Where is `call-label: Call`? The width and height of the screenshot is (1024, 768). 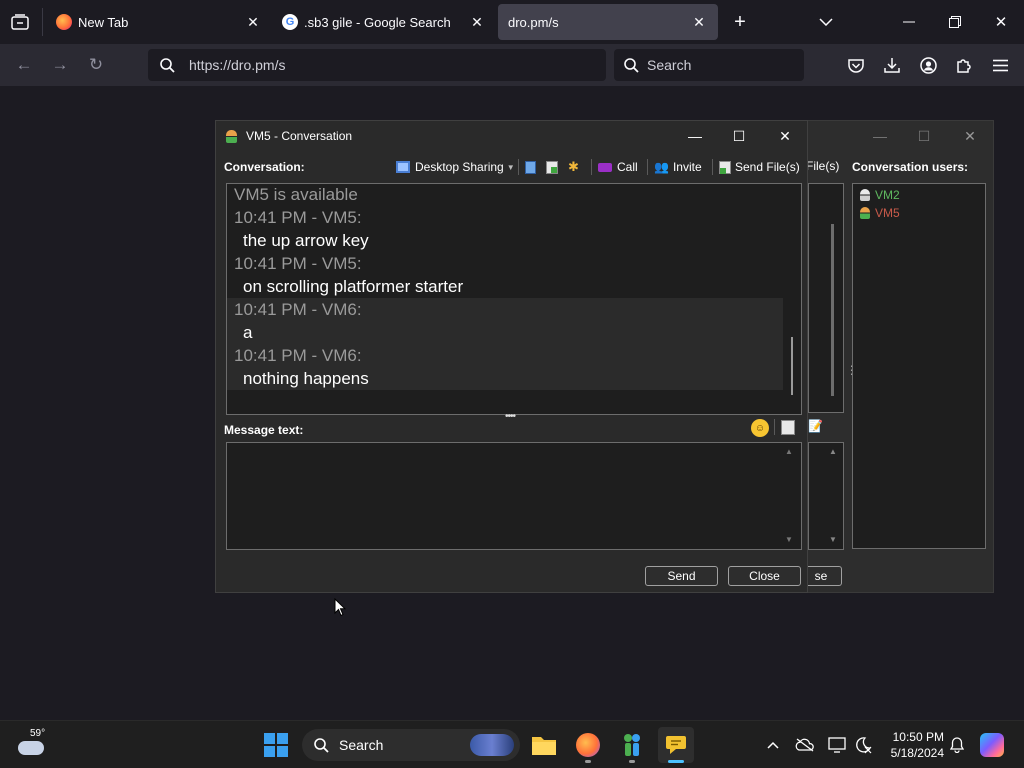
call-label: Call is located at coordinates (627, 167).